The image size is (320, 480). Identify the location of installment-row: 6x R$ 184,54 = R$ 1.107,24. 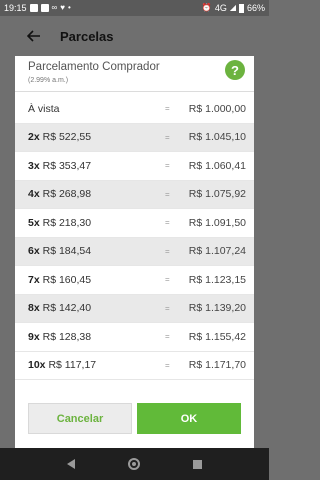
(134, 251).